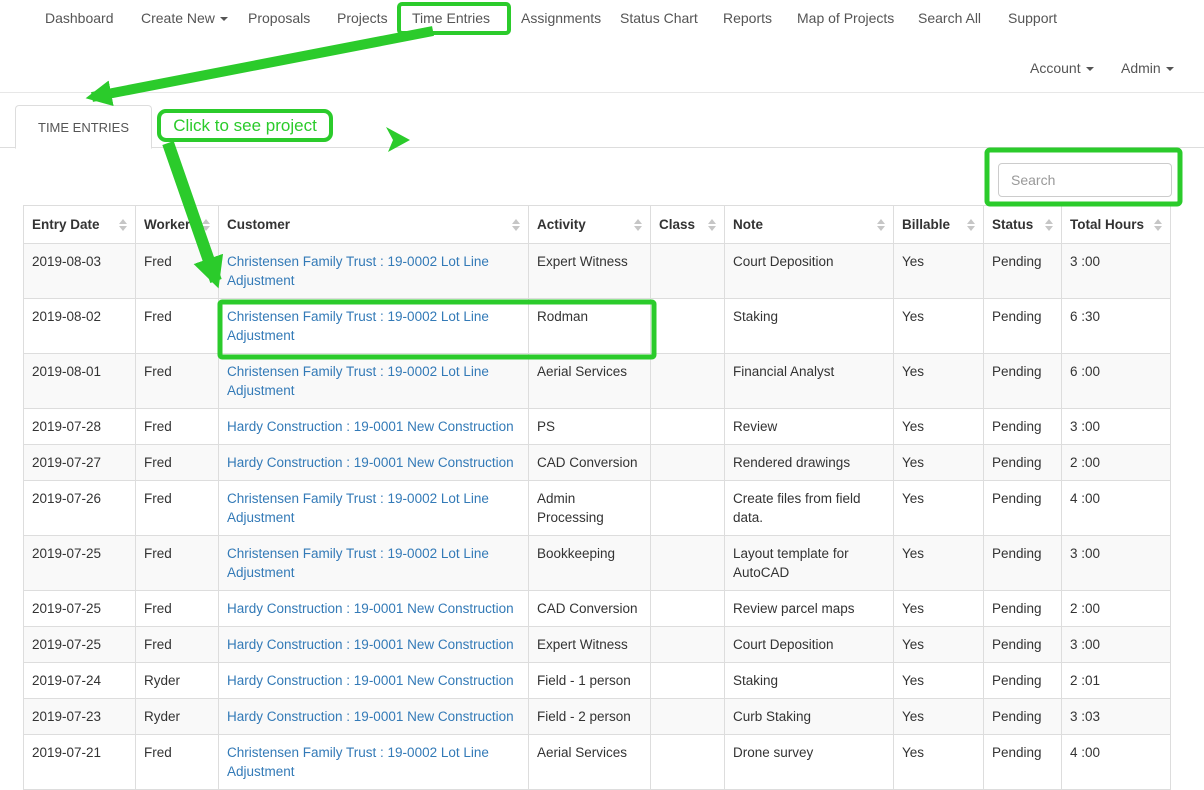 This screenshot has width=1204, height=790. Describe the element at coordinates (279, 18) in the screenshot. I see `nav-item-proposals: Proposals` at that location.